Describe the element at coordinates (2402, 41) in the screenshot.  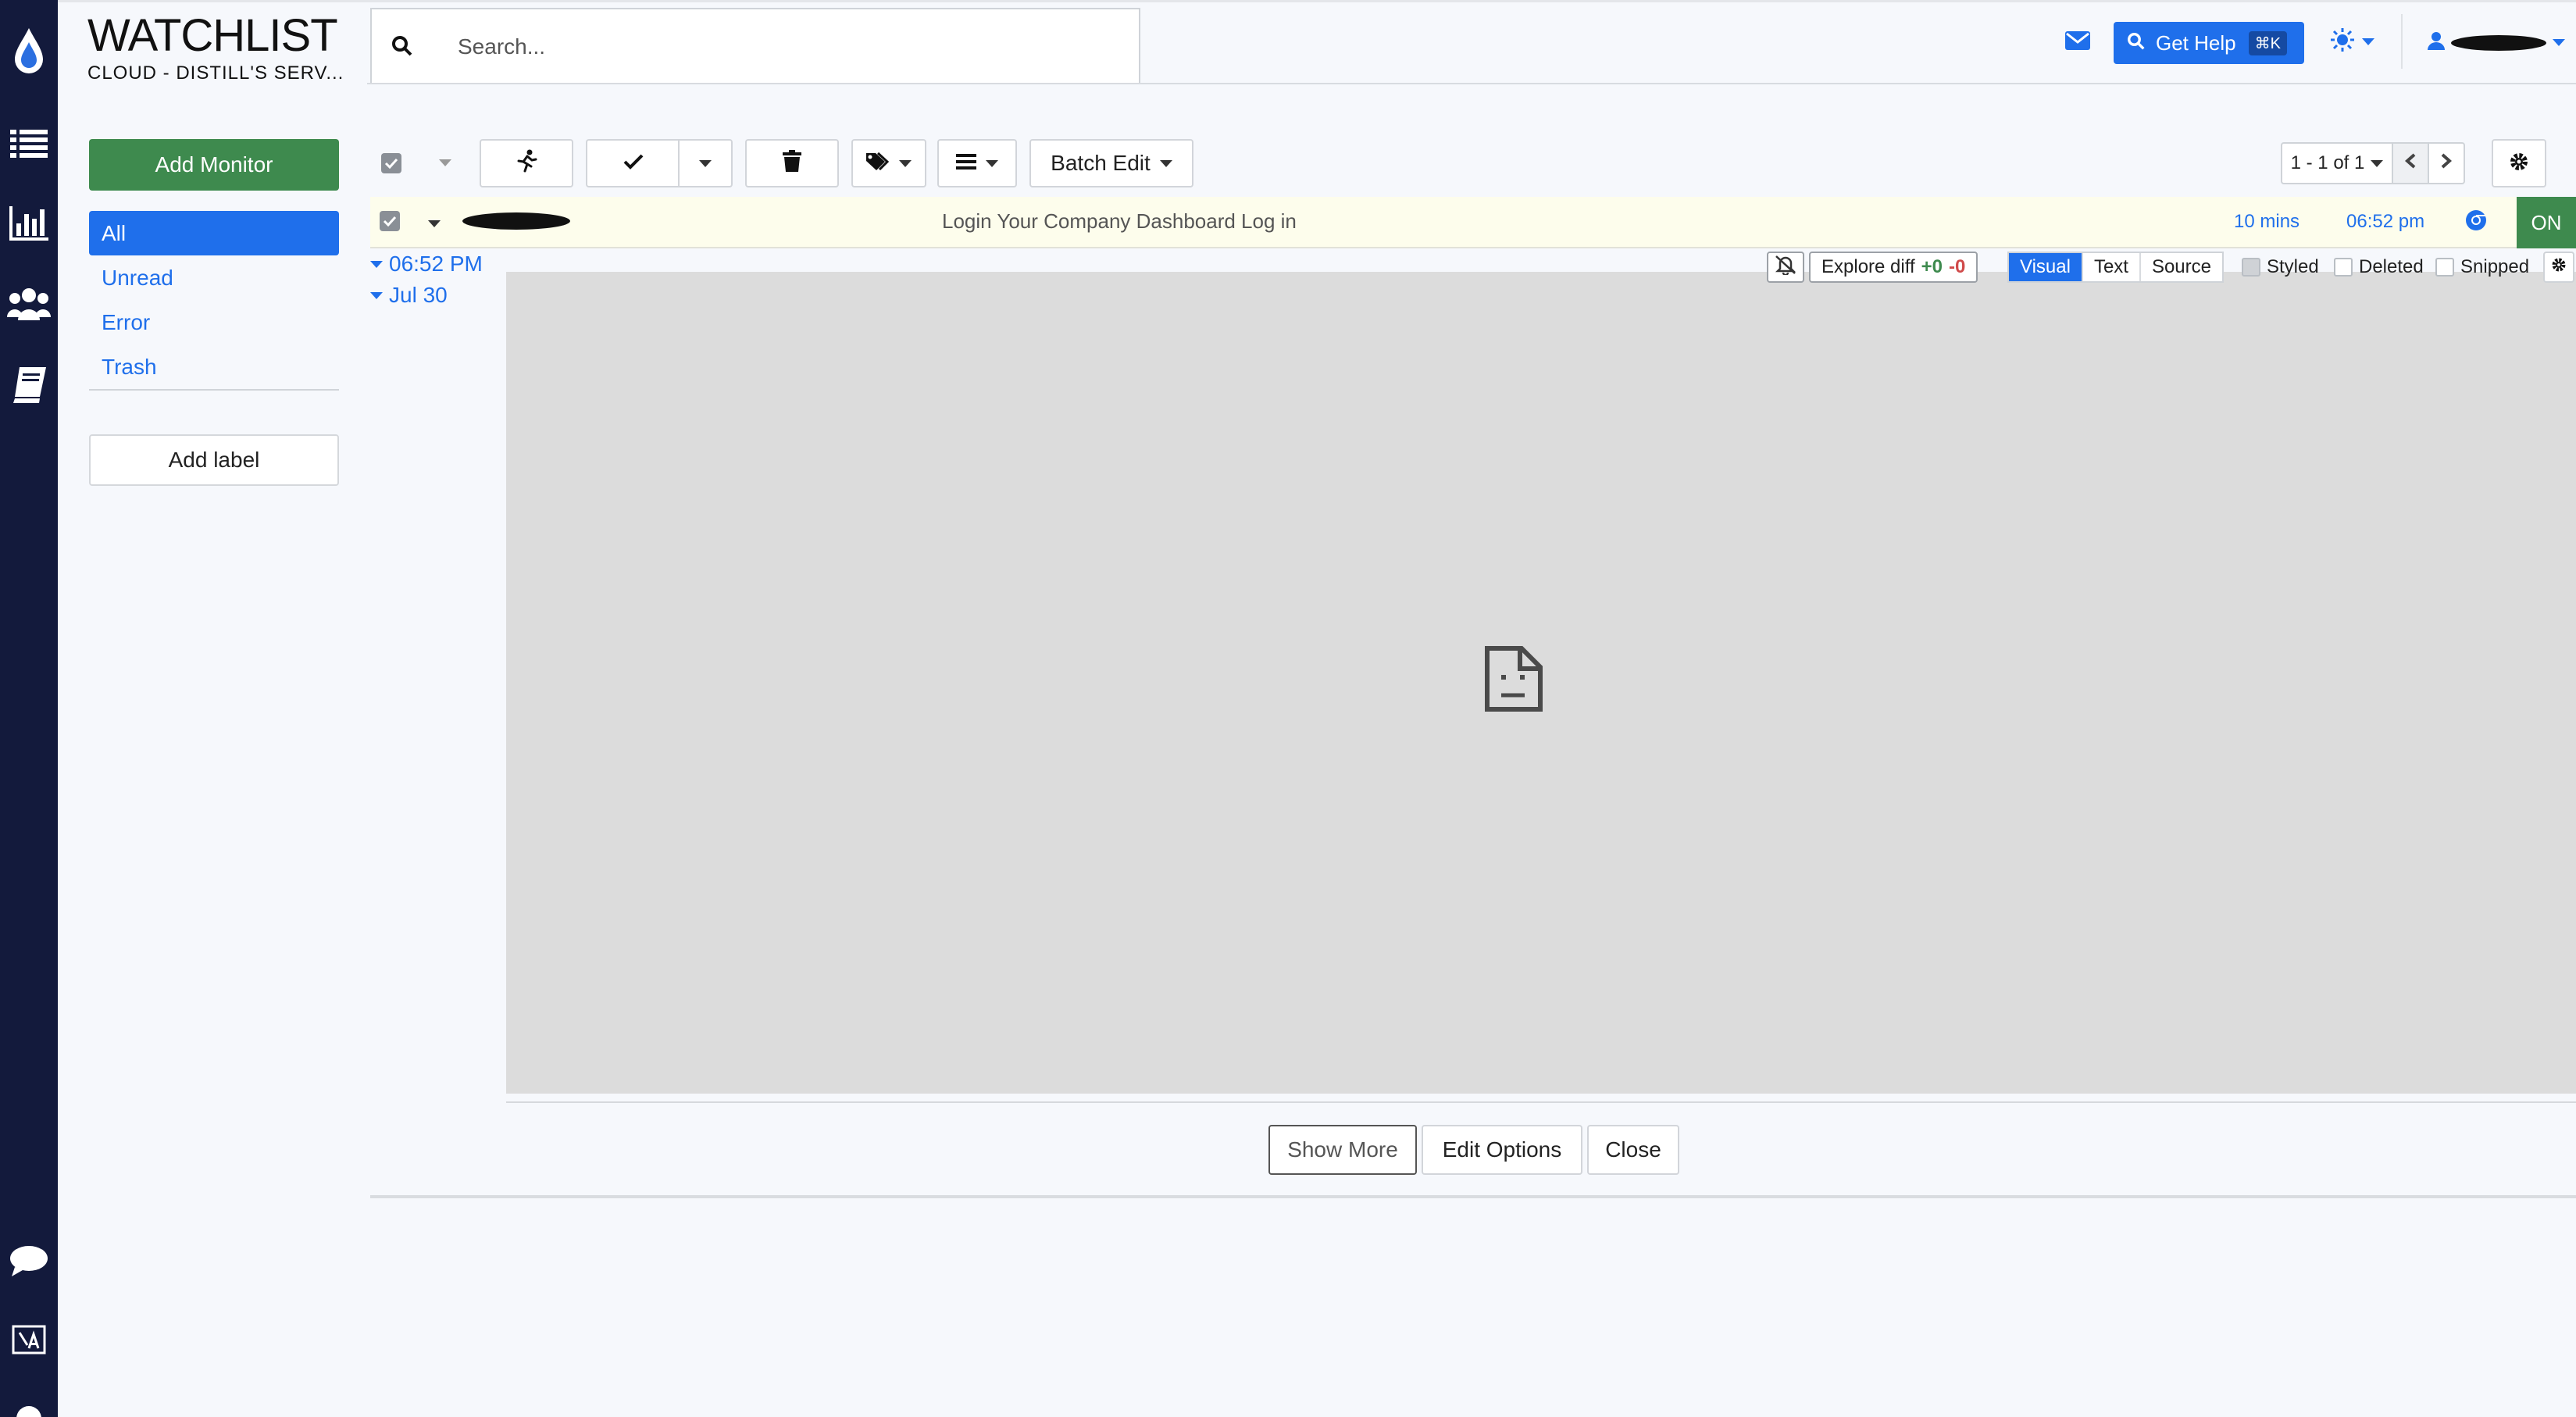
I see `header-separator` at that location.